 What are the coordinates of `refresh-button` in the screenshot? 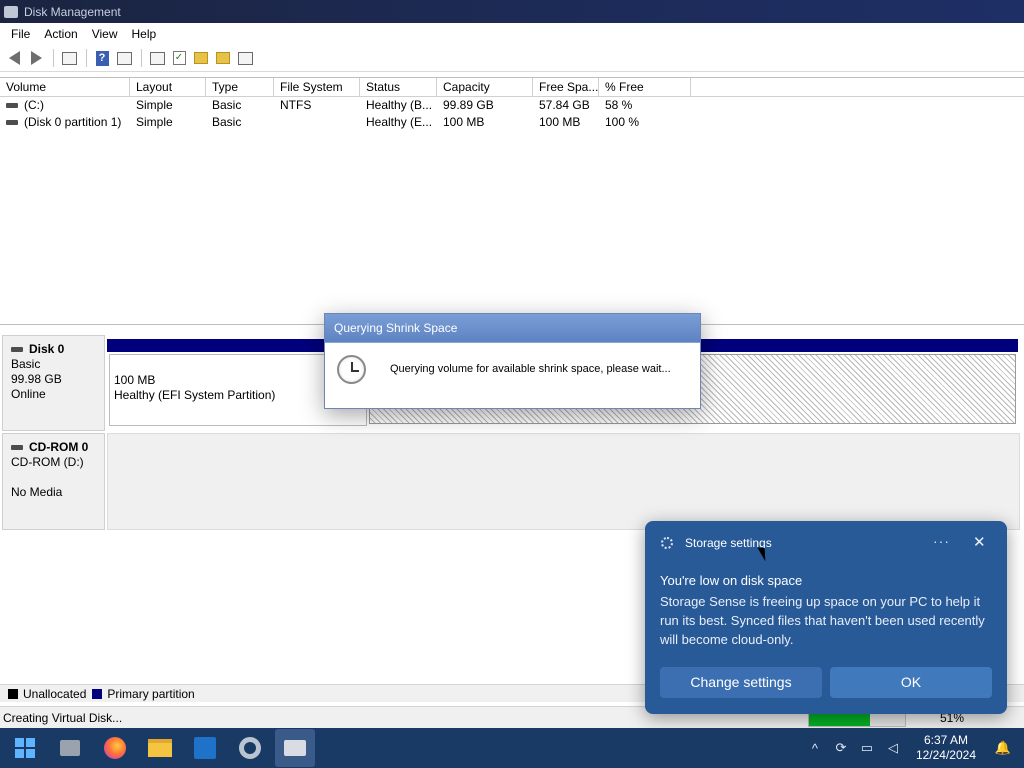 It's located at (124, 58).